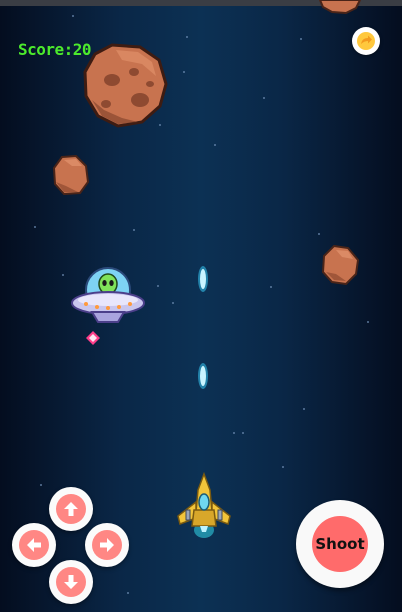 The width and height of the screenshot is (402, 612). I want to click on shoot-button-face: Shoot, so click(340, 544).